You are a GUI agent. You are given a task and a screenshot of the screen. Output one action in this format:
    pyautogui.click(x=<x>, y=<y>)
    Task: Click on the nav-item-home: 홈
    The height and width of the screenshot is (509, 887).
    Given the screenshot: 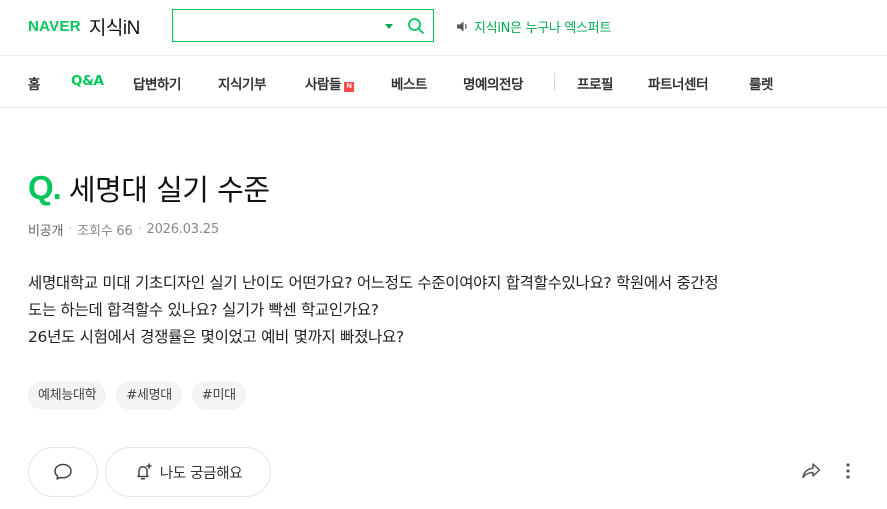 What is the action you would take?
    pyautogui.click(x=34, y=83)
    